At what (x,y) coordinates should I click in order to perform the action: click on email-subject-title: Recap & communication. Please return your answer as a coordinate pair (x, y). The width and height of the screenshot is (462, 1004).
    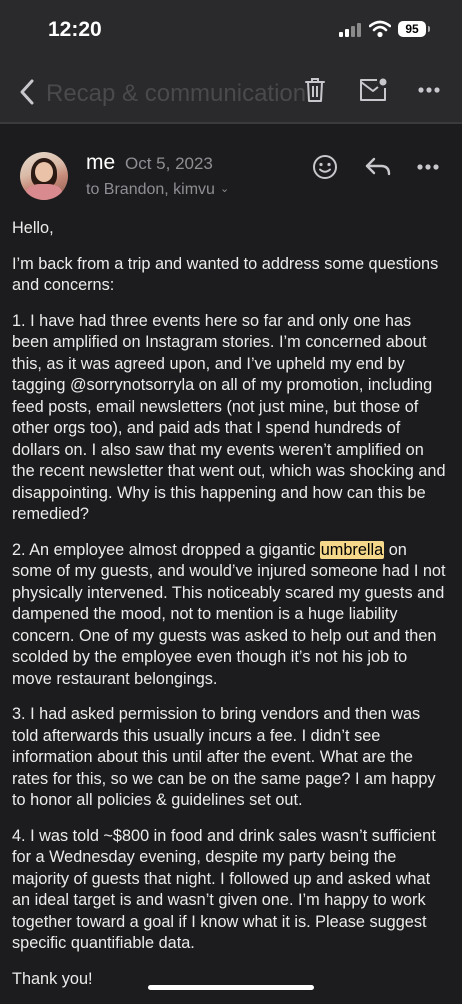
    Looking at the image, I should click on (176, 93).